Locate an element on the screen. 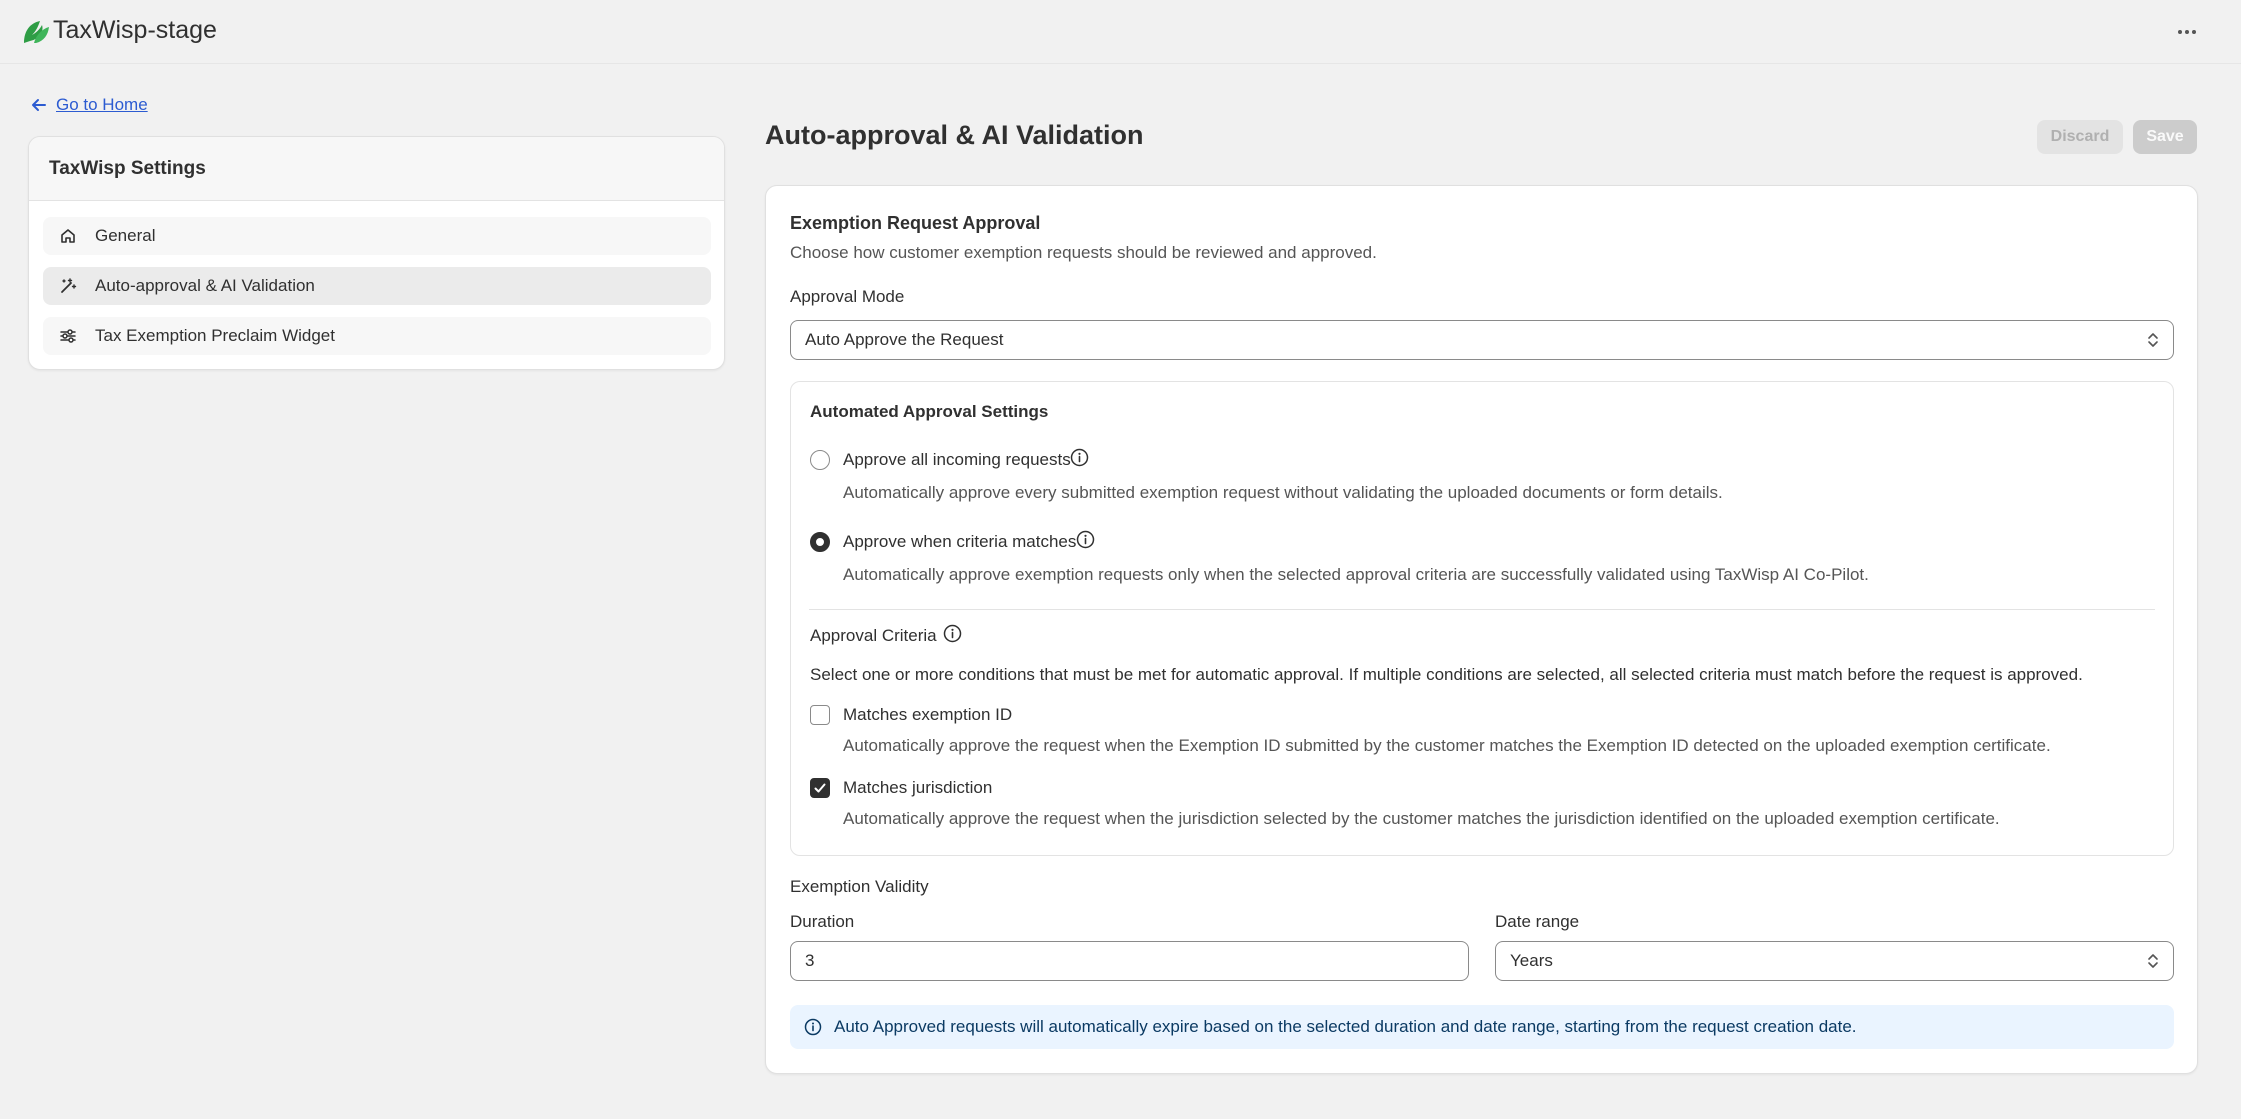 This screenshot has width=2241, height=1119. checkbox-matches-exemption-id is located at coordinates (820, 715).